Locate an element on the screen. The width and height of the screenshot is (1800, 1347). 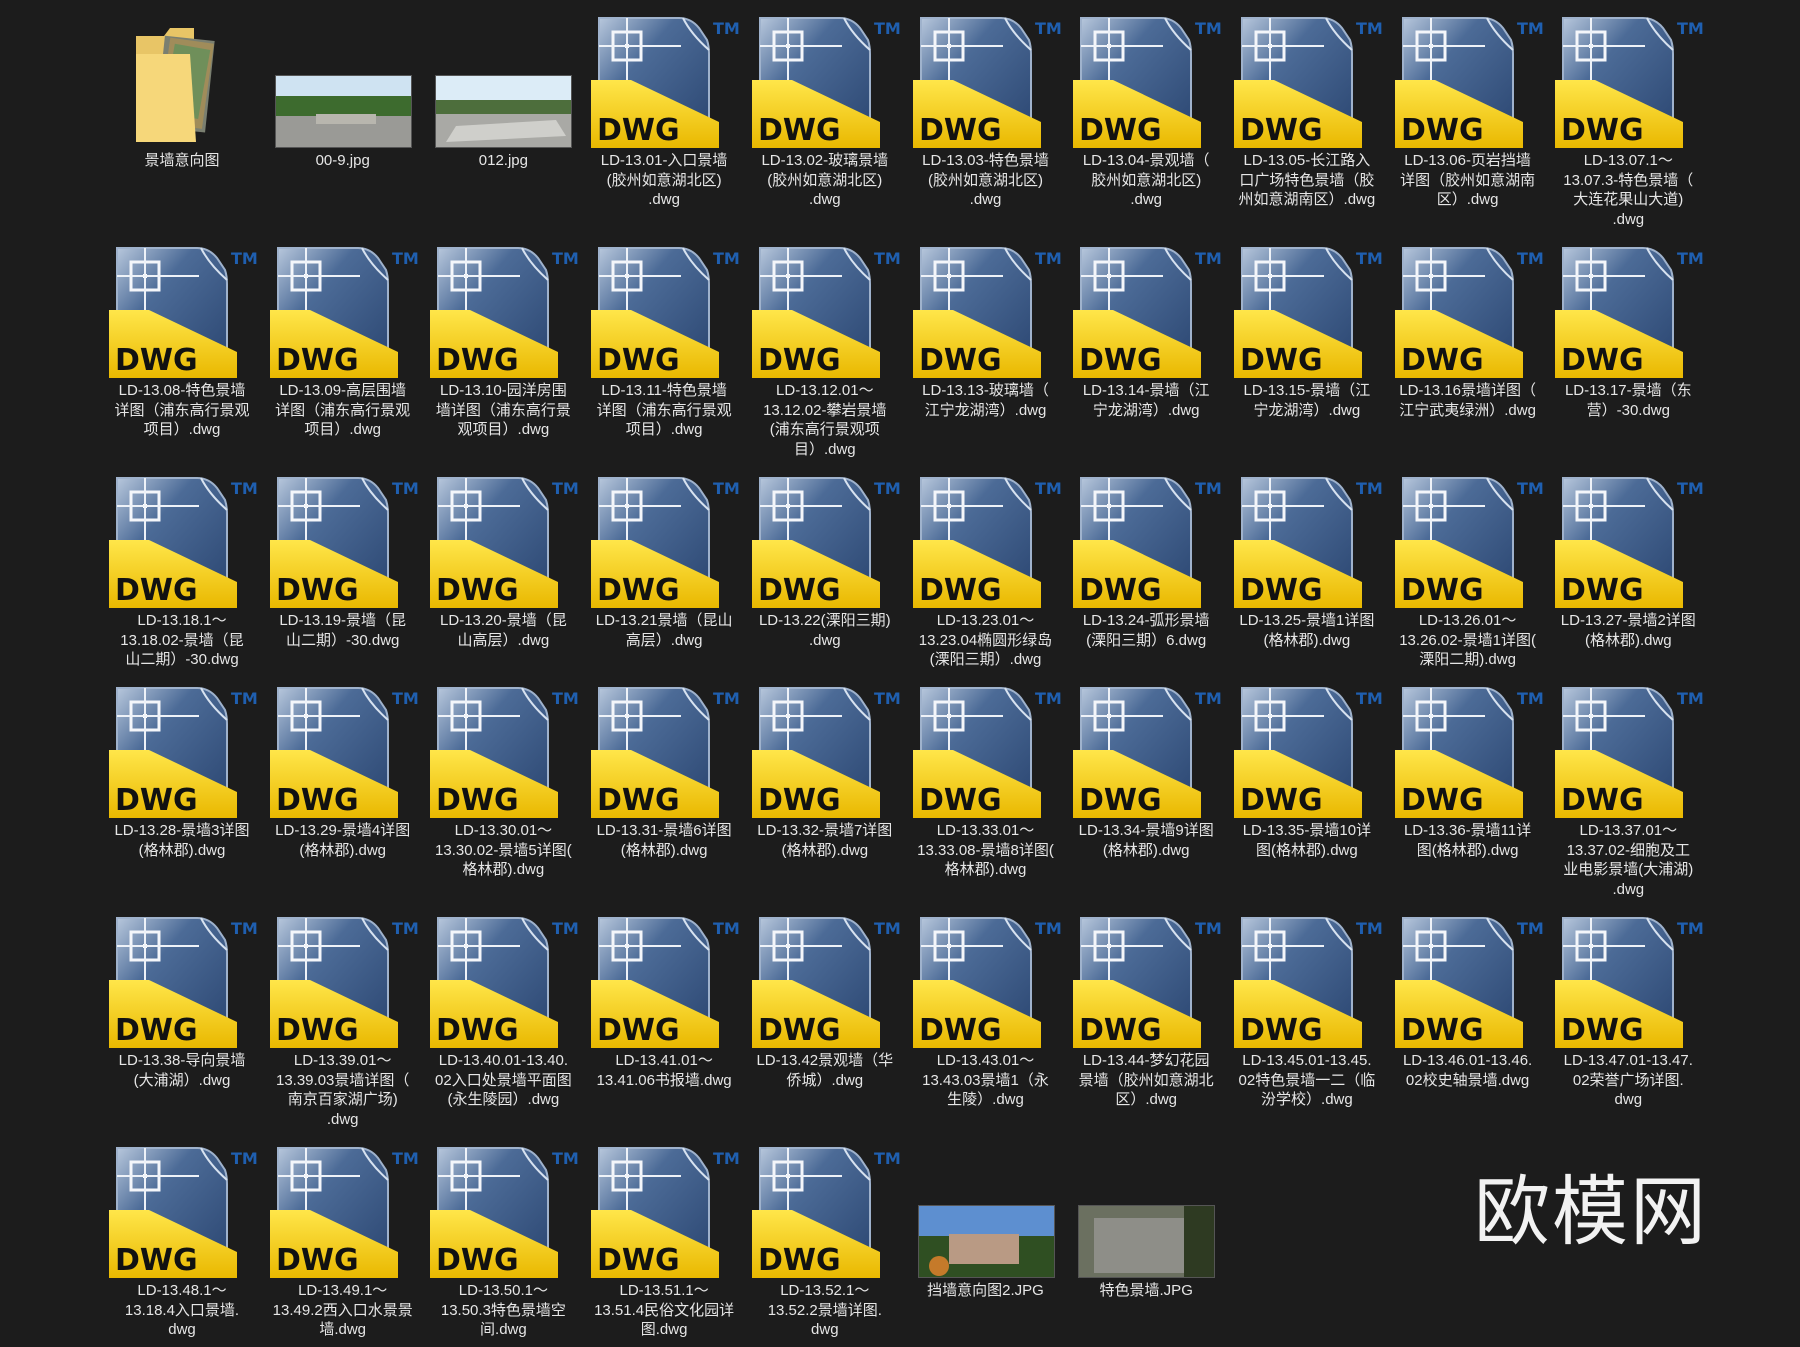
dwg-file-item: DWG TM LD-13.52.1～ 13.52.2景墙详图. dwg is located at coordinates (825, 1241).